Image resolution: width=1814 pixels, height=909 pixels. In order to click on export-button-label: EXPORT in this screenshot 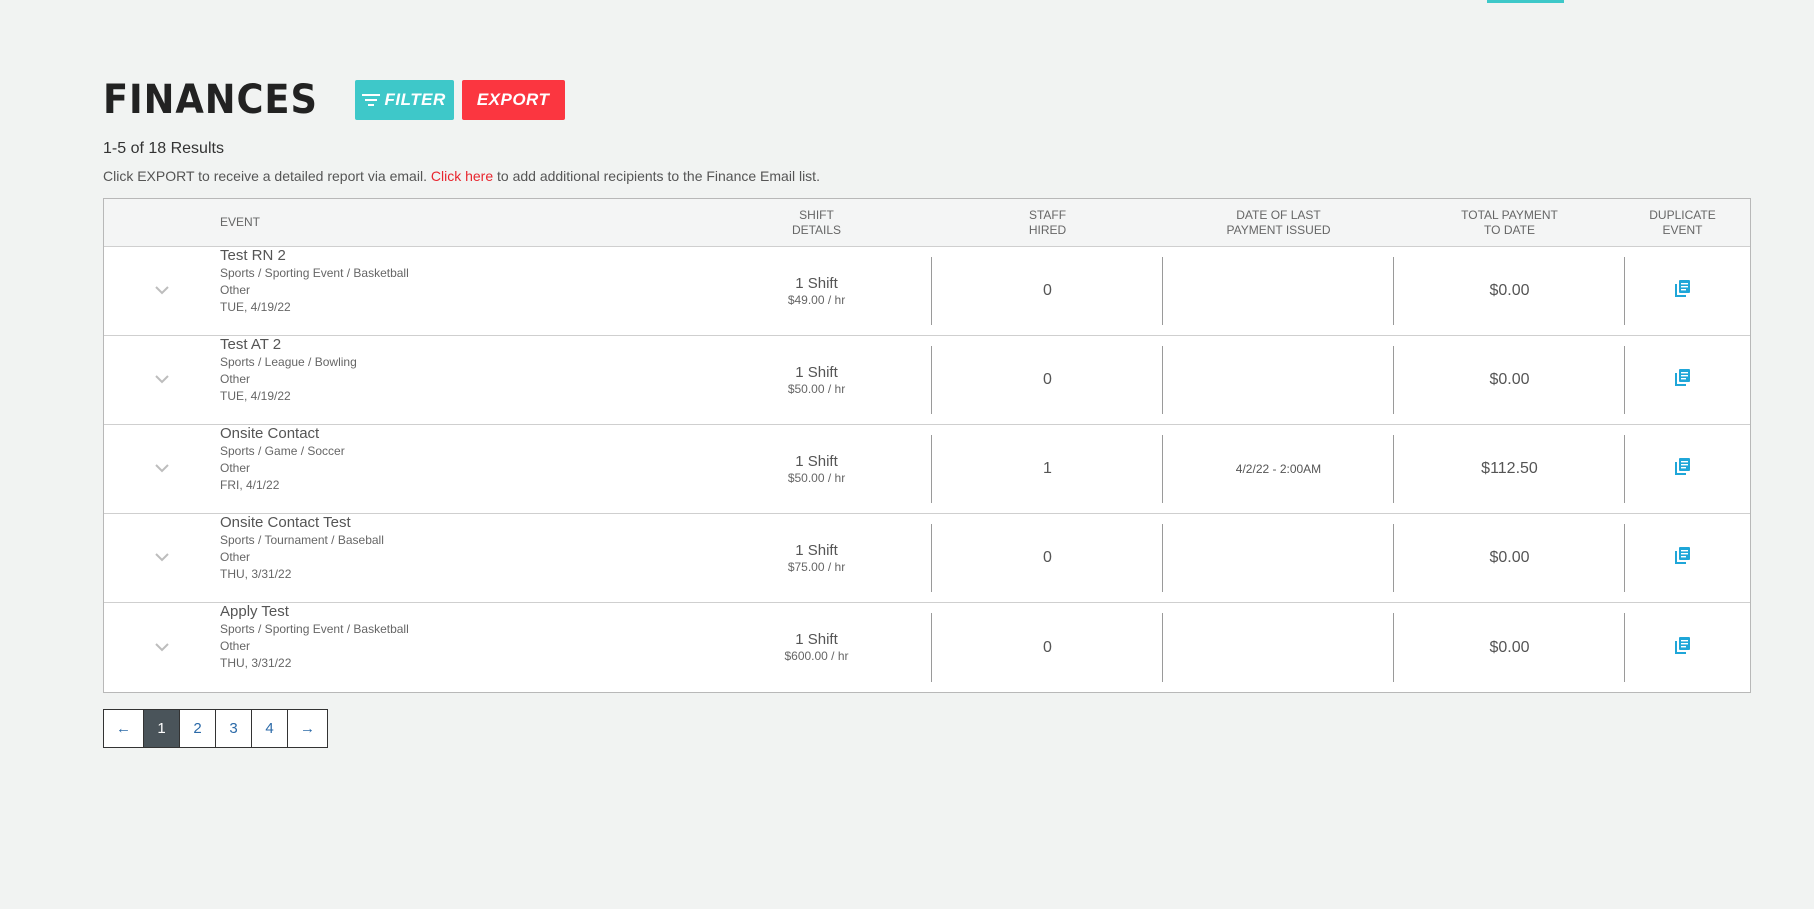, I will do `click(513, 99)`.